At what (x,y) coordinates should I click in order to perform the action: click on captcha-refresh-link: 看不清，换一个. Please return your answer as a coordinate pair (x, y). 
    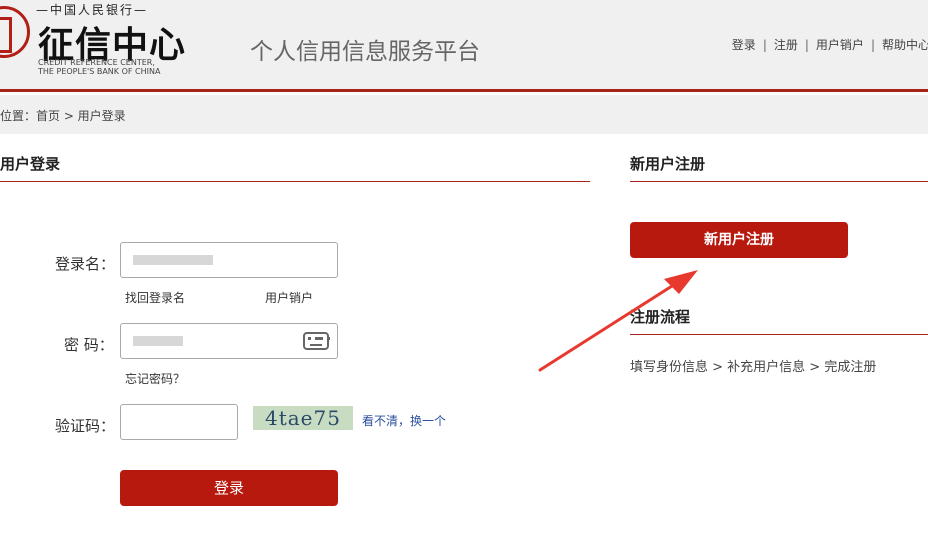
    Looking at the image, I should click on (404, 420).